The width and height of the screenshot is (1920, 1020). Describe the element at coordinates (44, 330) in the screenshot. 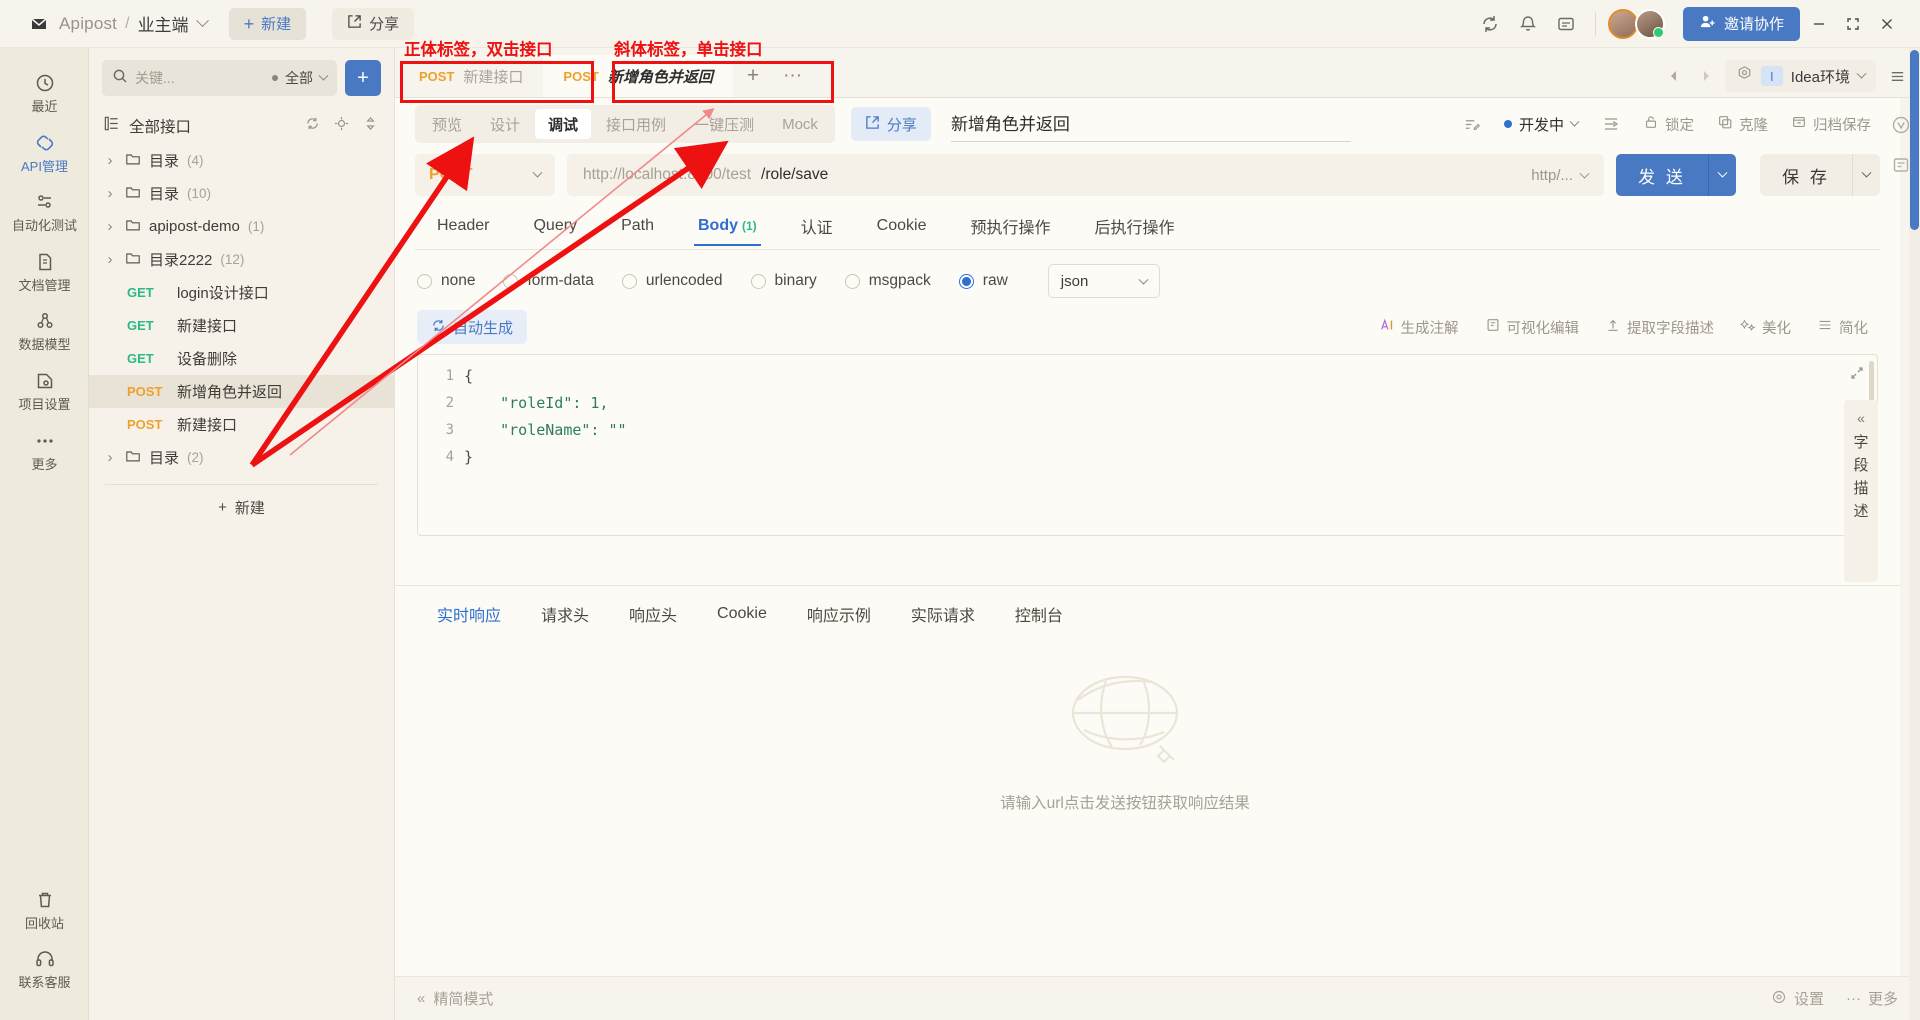

I see `rail-item-data-model: 数据模型` at that location.